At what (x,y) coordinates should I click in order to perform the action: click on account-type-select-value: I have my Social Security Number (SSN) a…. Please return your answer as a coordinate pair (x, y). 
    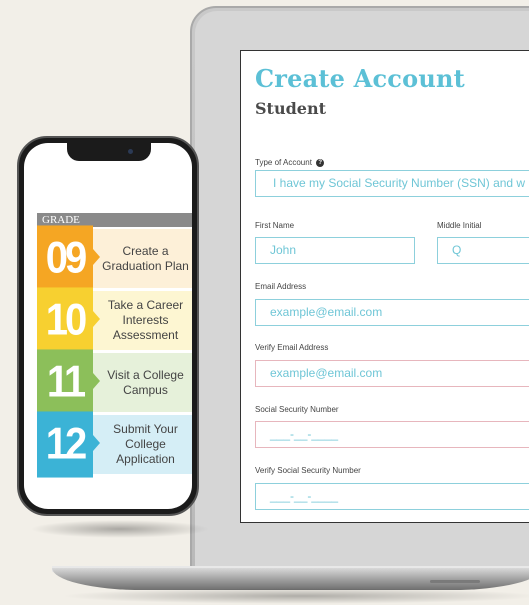
    Looking at the image, I should click on (399, 183).